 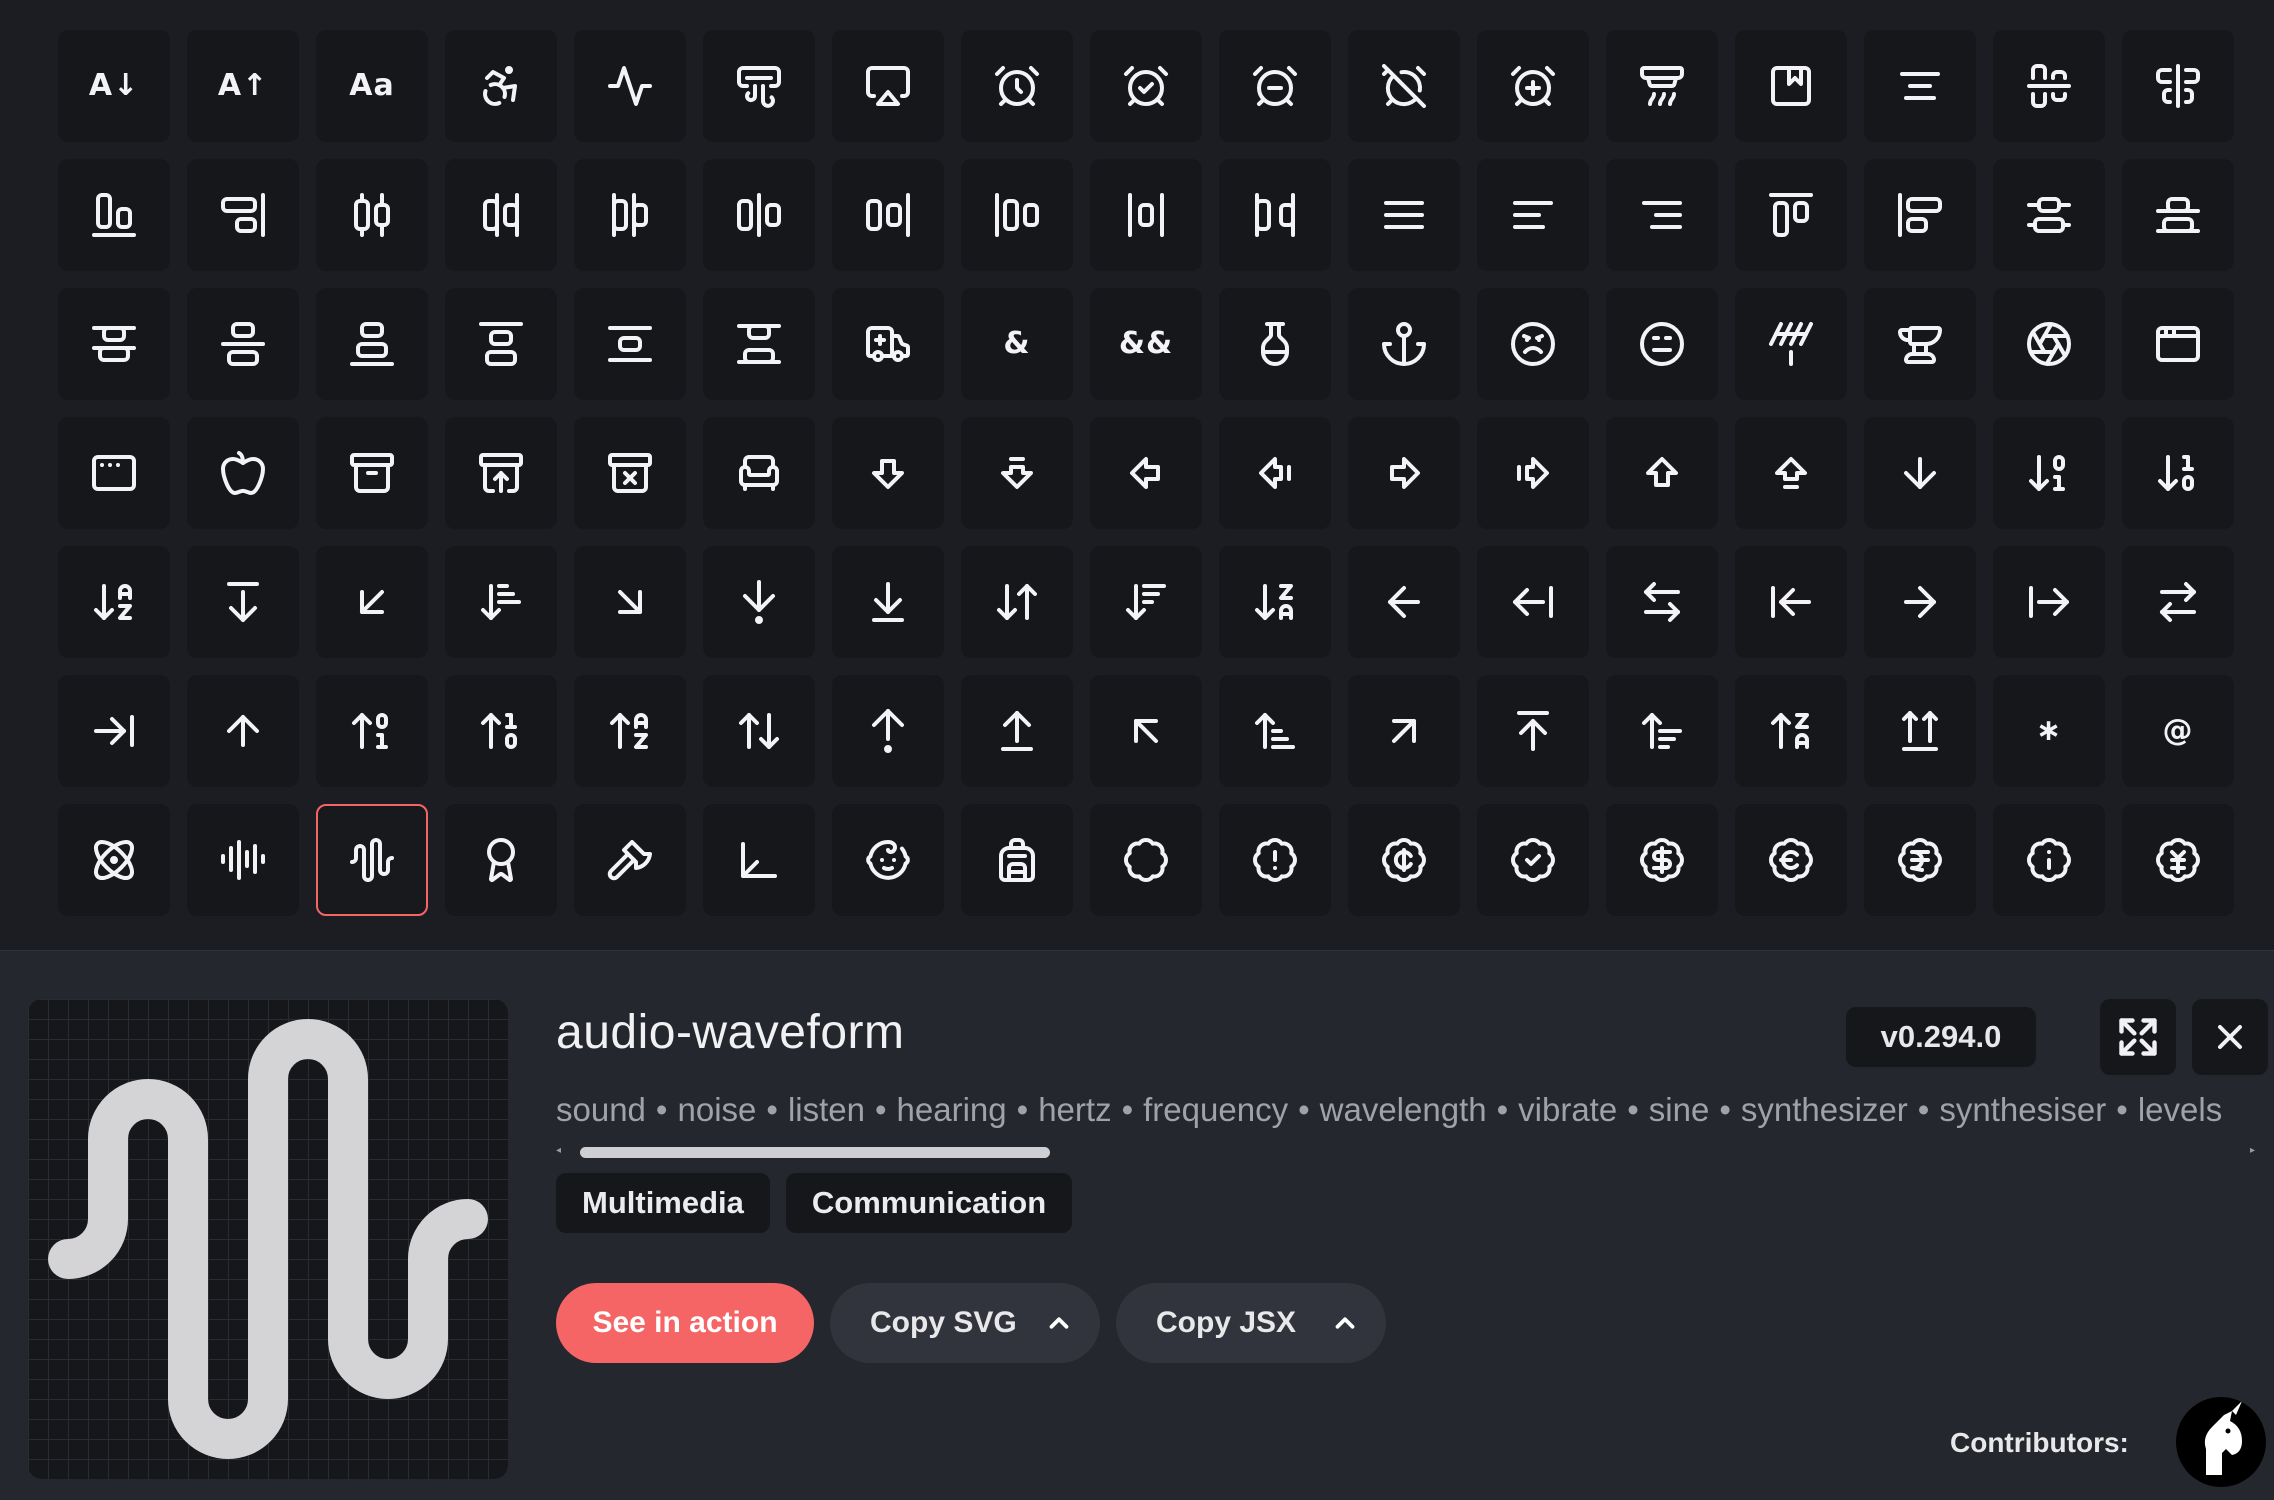 I want to click on icon-tile-arrow-down-narrow-wide, so click(x=501, y=602).